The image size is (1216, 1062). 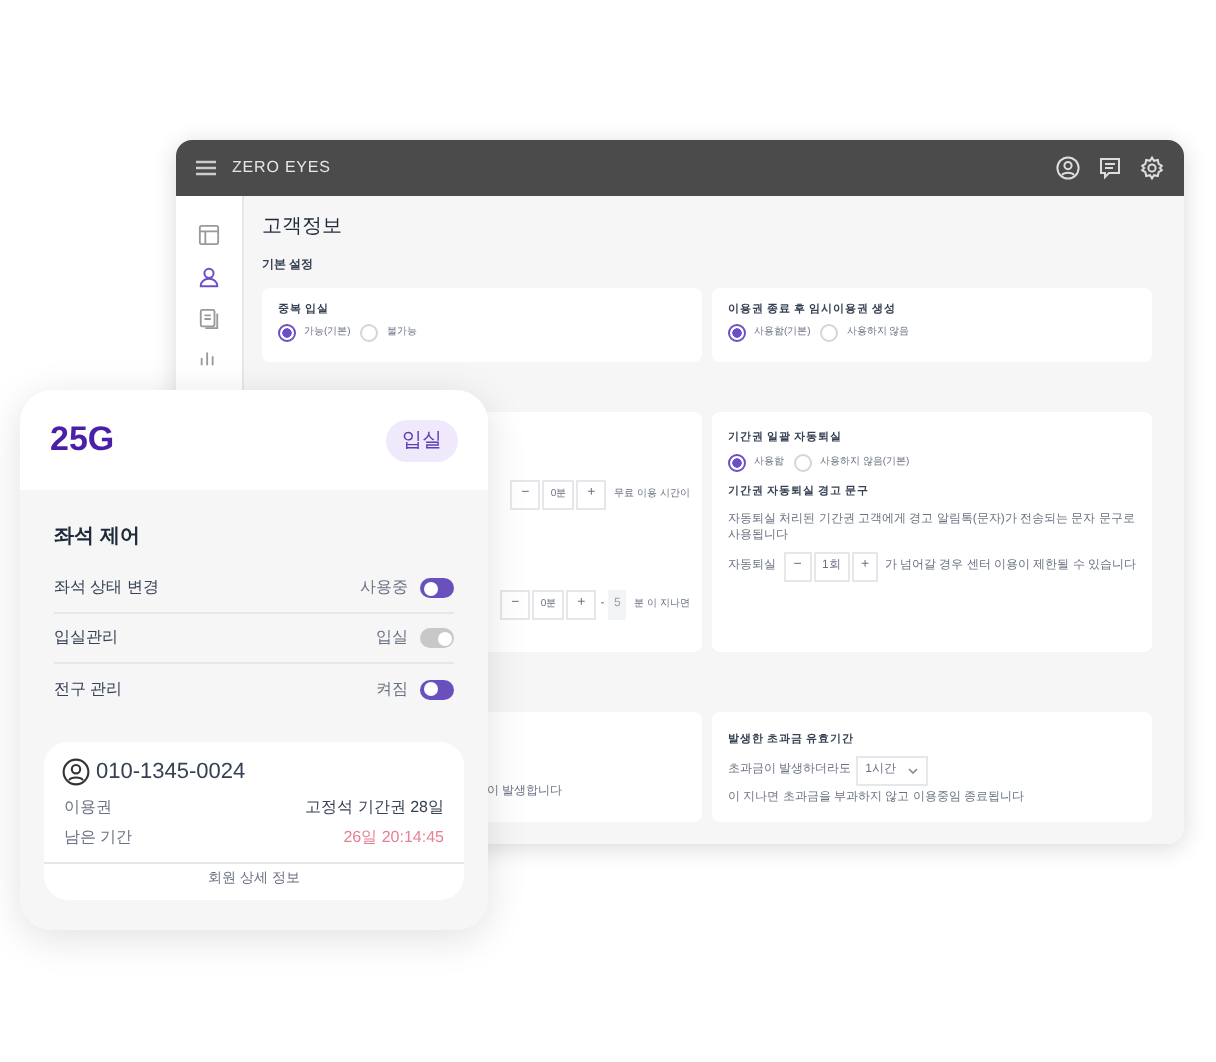 What do you see at coordinates (912, 771) in the screenshot?
I see `chevron-icon` at bounding box center [912, 771].